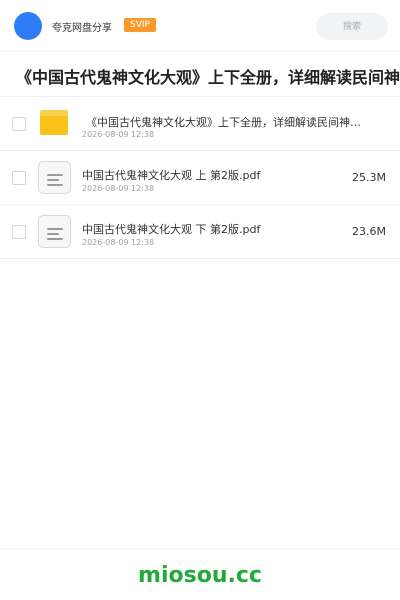 The width and height of the screenshot is (400, 600). I want to click on watermark: miosou.cc, so click(200, 575).